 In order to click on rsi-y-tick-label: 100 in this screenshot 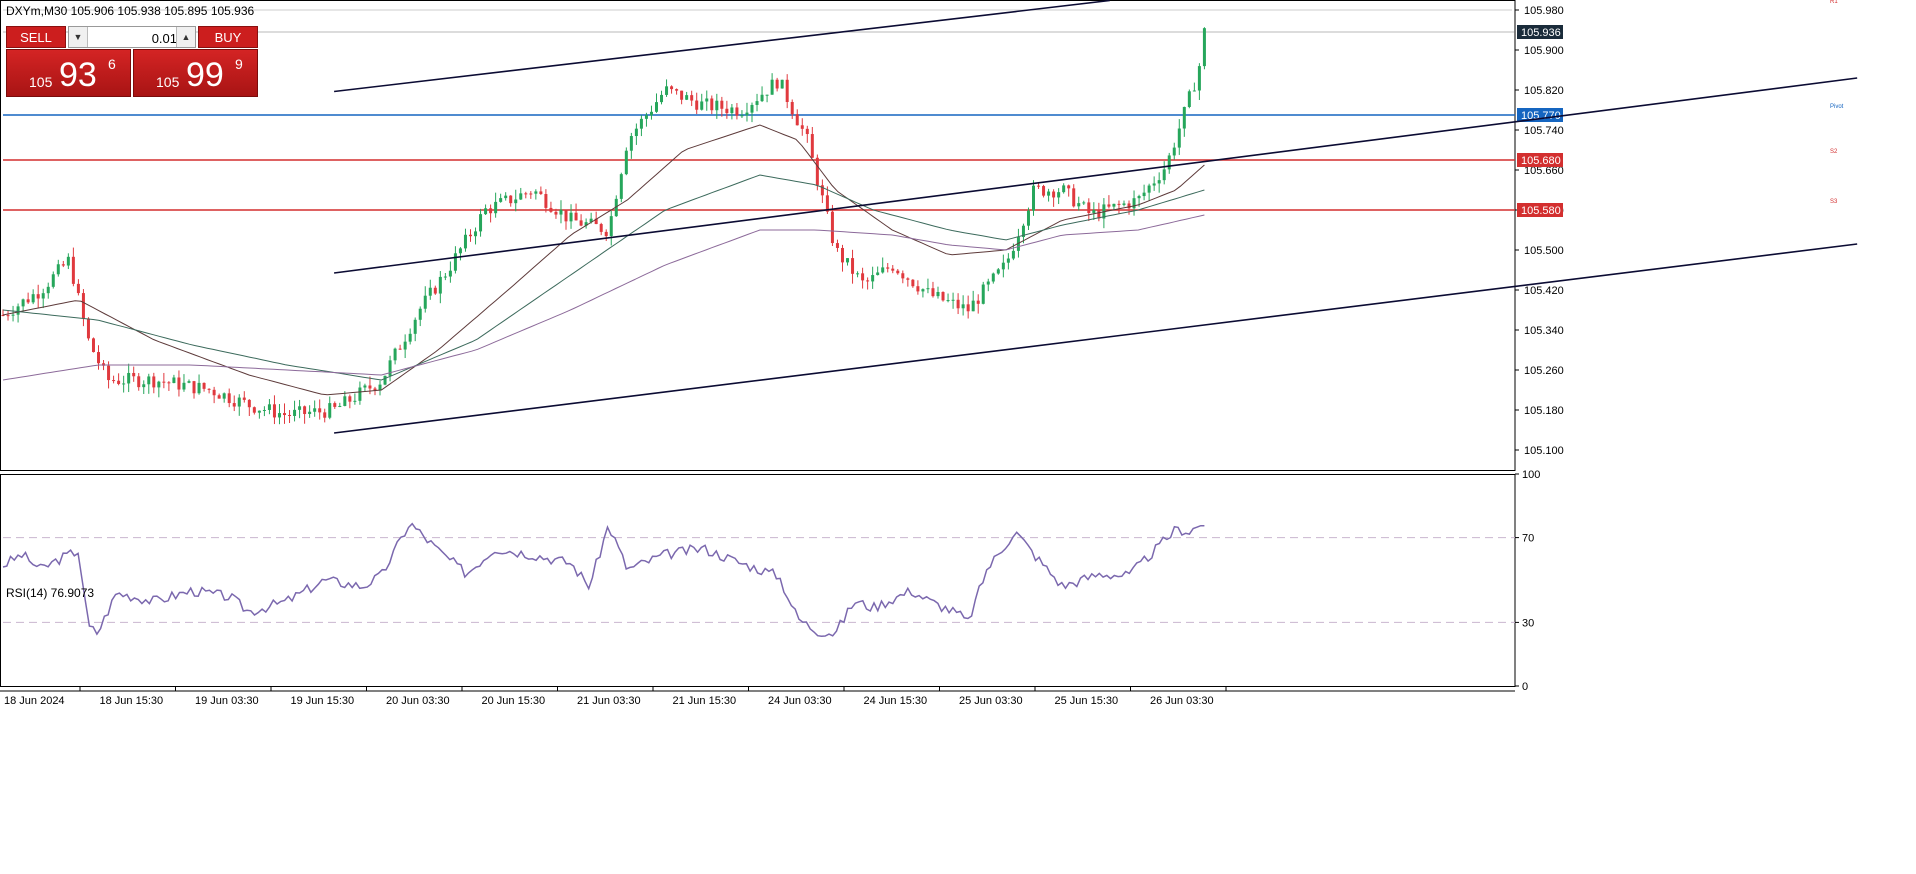, I will do `click(1531, 475)`.